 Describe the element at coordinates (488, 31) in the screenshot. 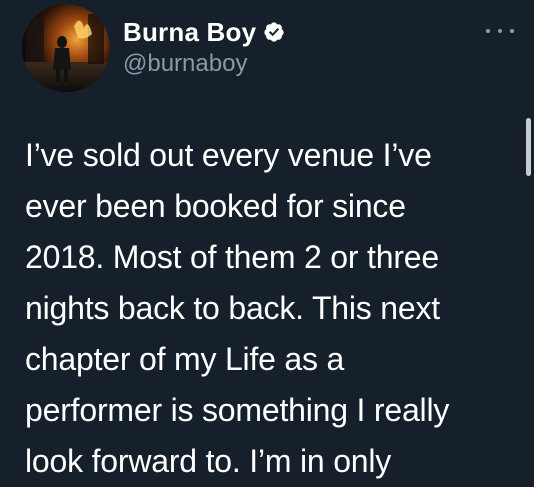

I see `more-options-icon` at that location.